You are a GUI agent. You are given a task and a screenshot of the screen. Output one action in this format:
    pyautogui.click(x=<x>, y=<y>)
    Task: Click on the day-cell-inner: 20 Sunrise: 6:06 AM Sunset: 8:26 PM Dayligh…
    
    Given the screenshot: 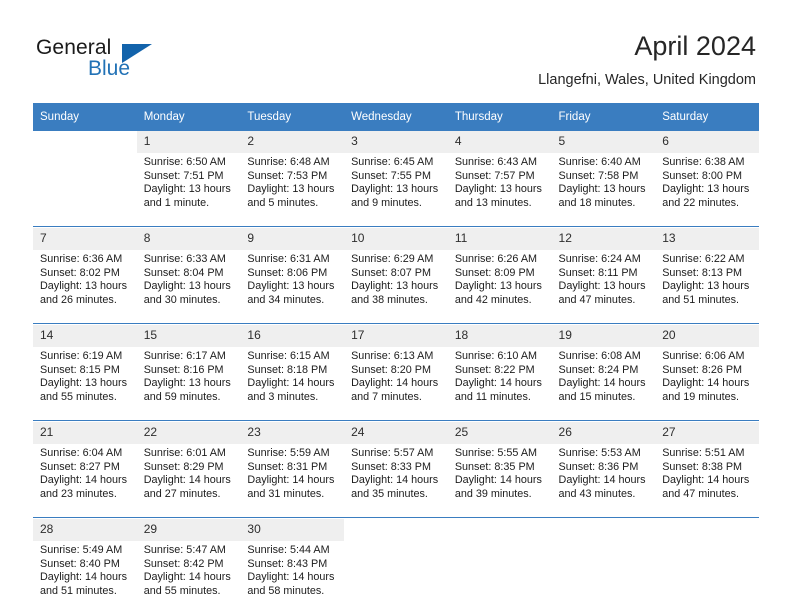 What is the action you would take?
    pyautogui.click(x=707, y=369)
    